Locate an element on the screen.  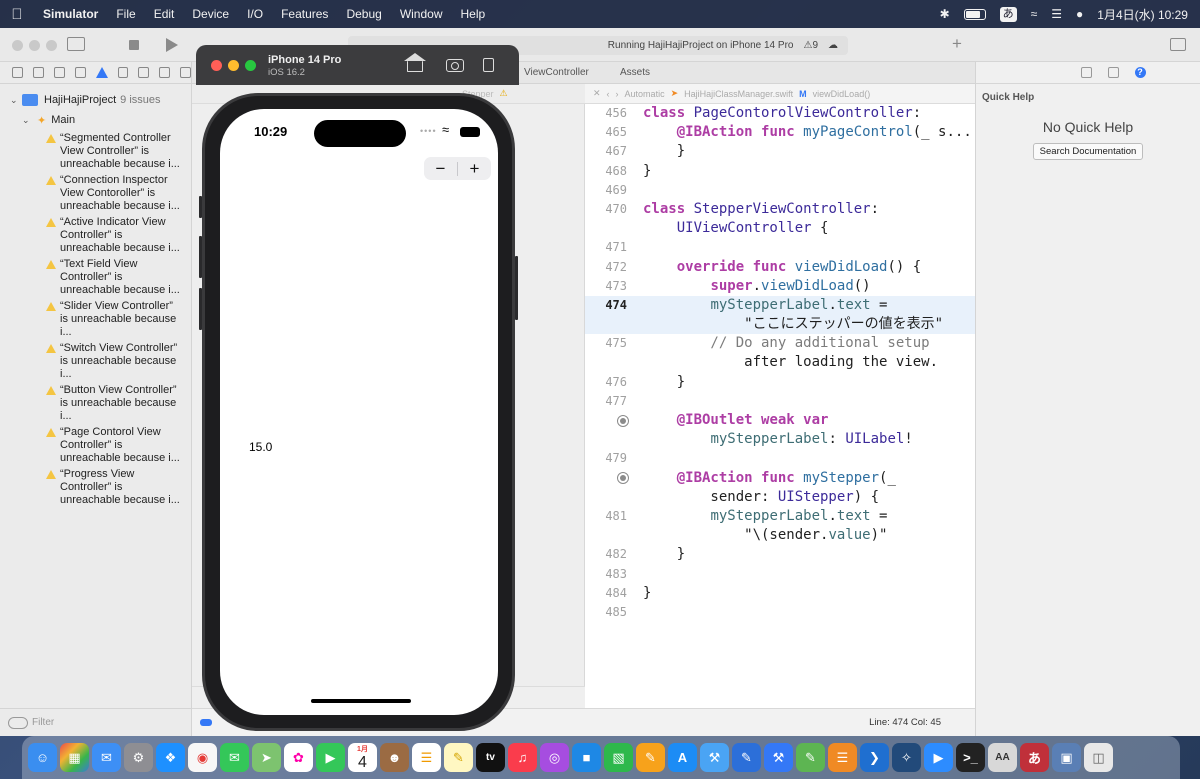
line-number: 483 is located at coordinates (607, 574).